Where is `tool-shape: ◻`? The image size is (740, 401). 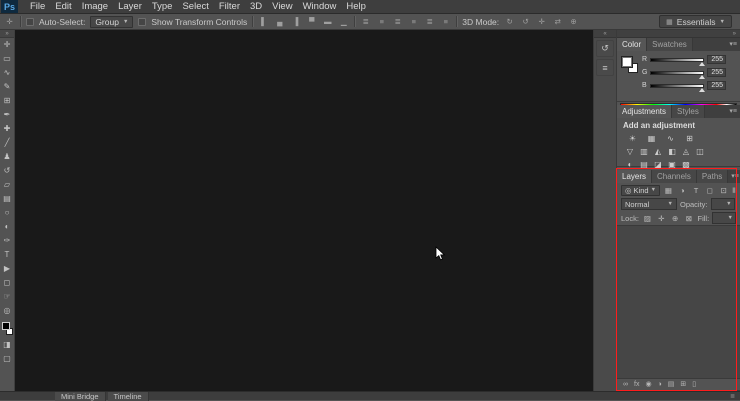 tool-shape: ◻ is located at coordinates (7, 283).